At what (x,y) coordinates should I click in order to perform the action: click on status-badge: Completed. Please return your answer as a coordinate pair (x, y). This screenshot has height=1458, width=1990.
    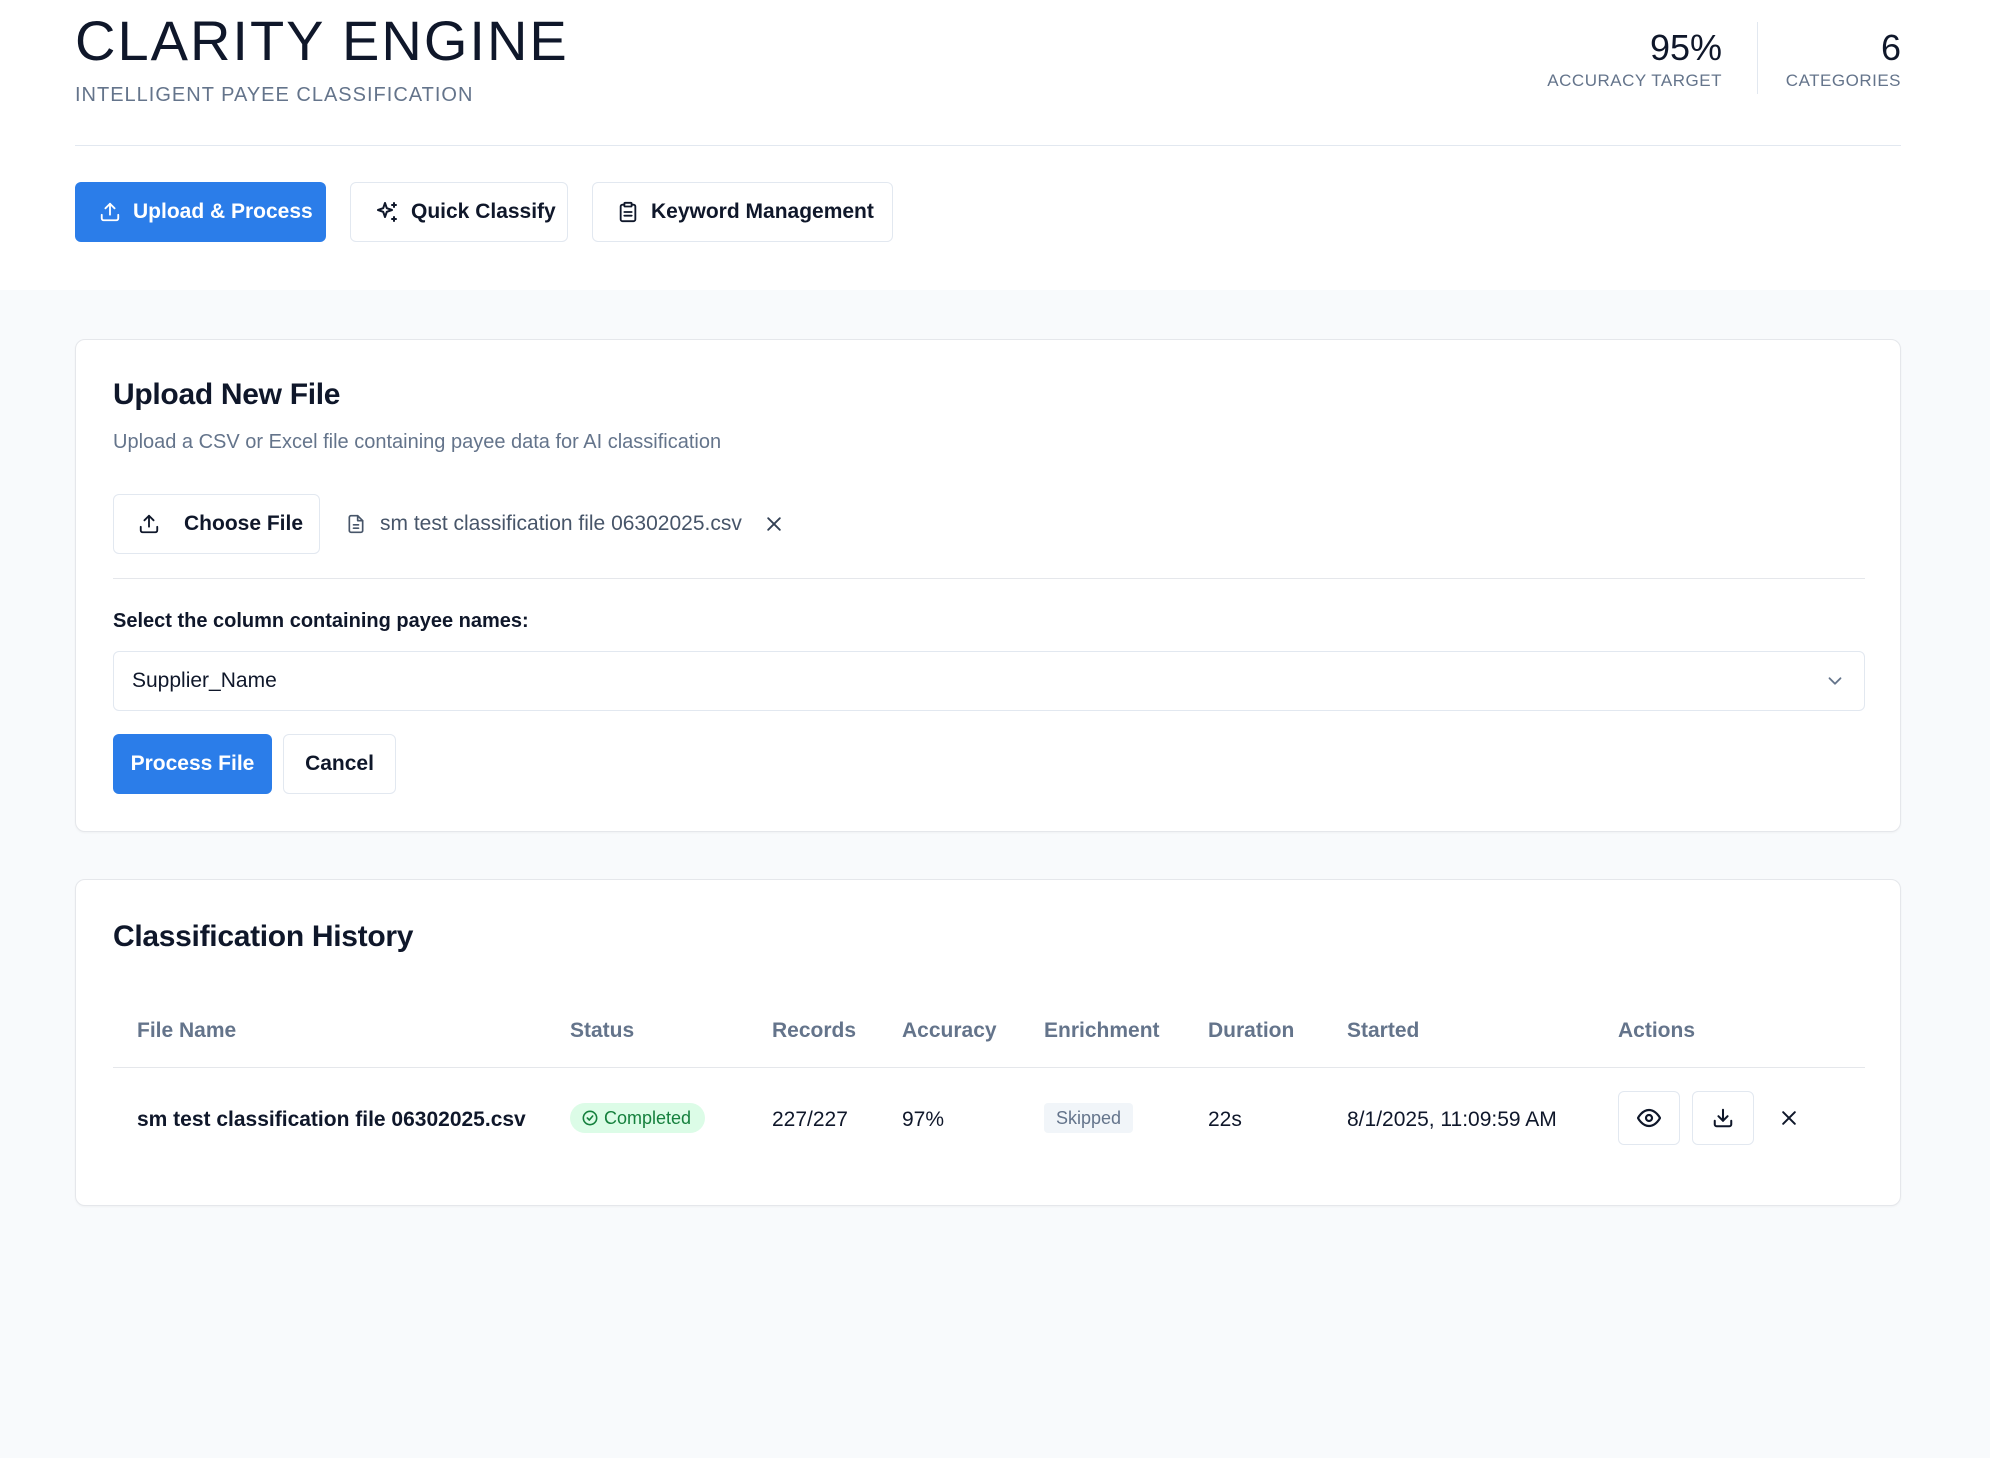
    Looking at the image, I should click on (638, 1118).